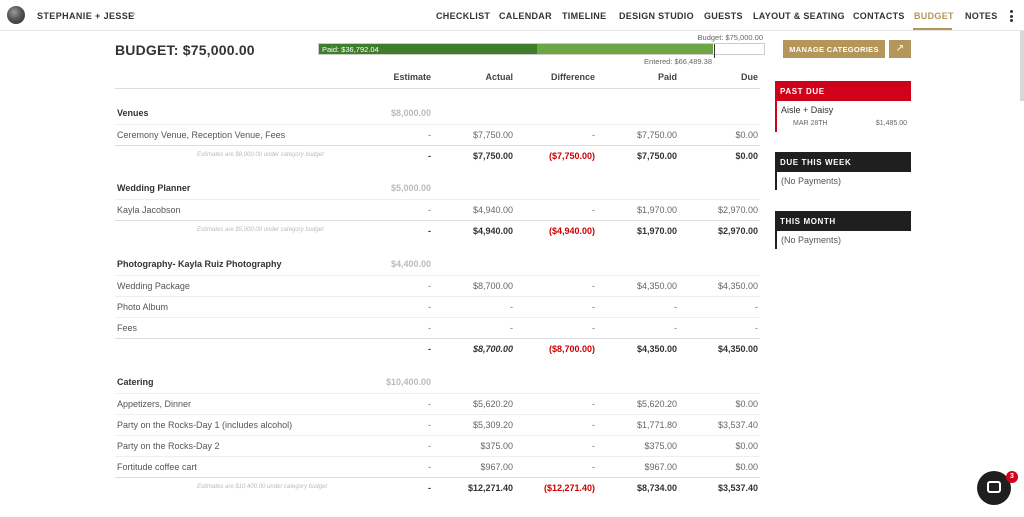  I want to click on past-due-item: Aisle + Daisy, so click(843, 116).